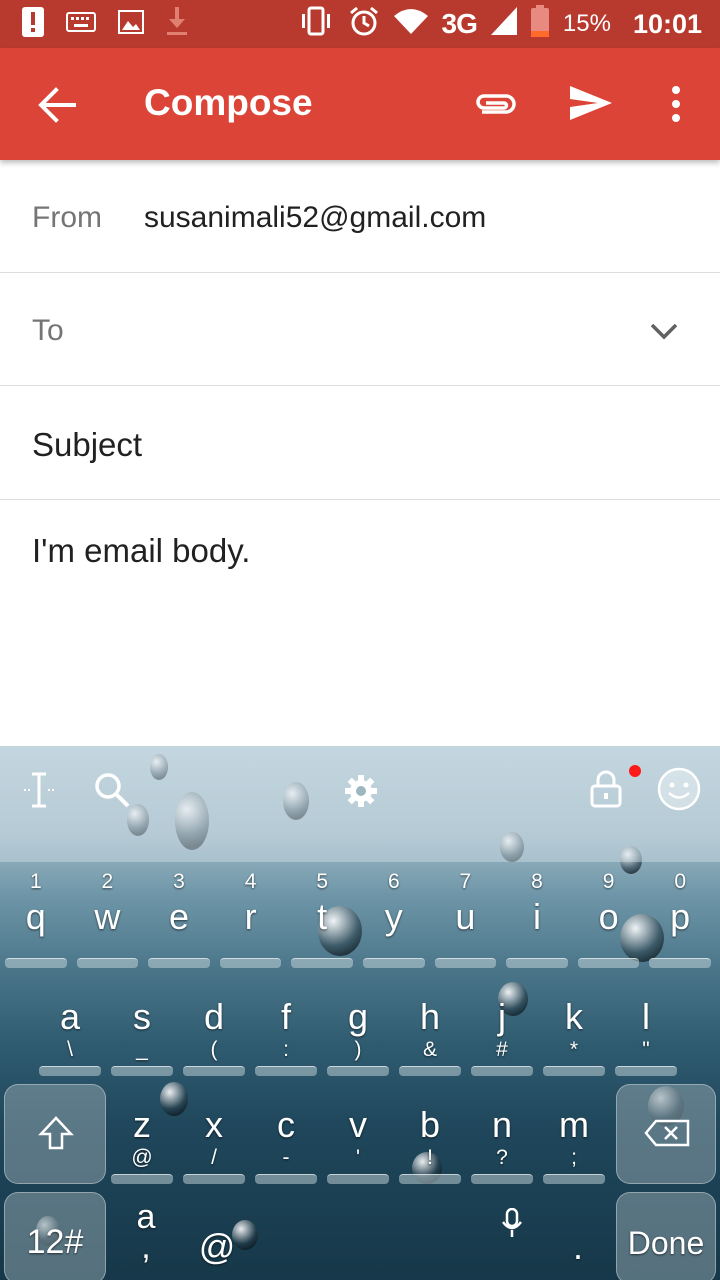 The image size is (720, 1280). I want to click on key-j: j #, so click(502, 1028).